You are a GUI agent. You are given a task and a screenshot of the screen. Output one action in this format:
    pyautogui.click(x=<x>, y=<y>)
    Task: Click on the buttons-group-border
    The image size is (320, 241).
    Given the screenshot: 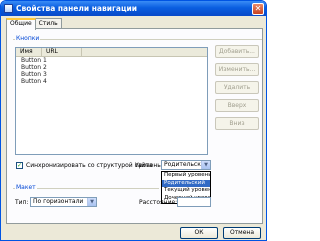 What is the action you would take?
    pyautogui.click(x=137, y=39)
    